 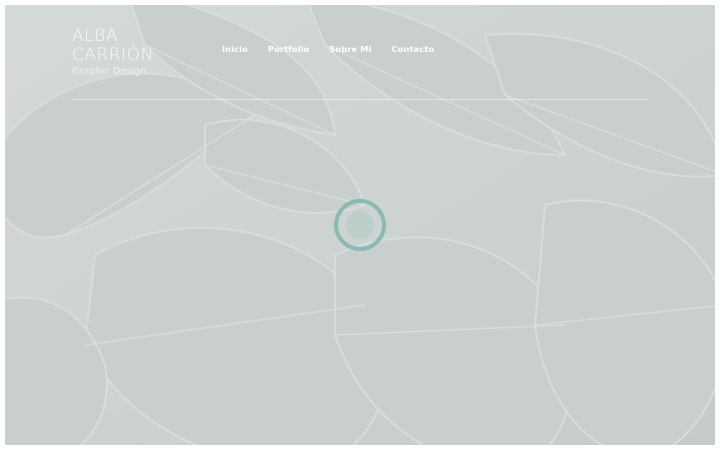 I want to click on main-nav: Inicio Portfolio Sobre Mi Contacto, so click(x=338, y=49).